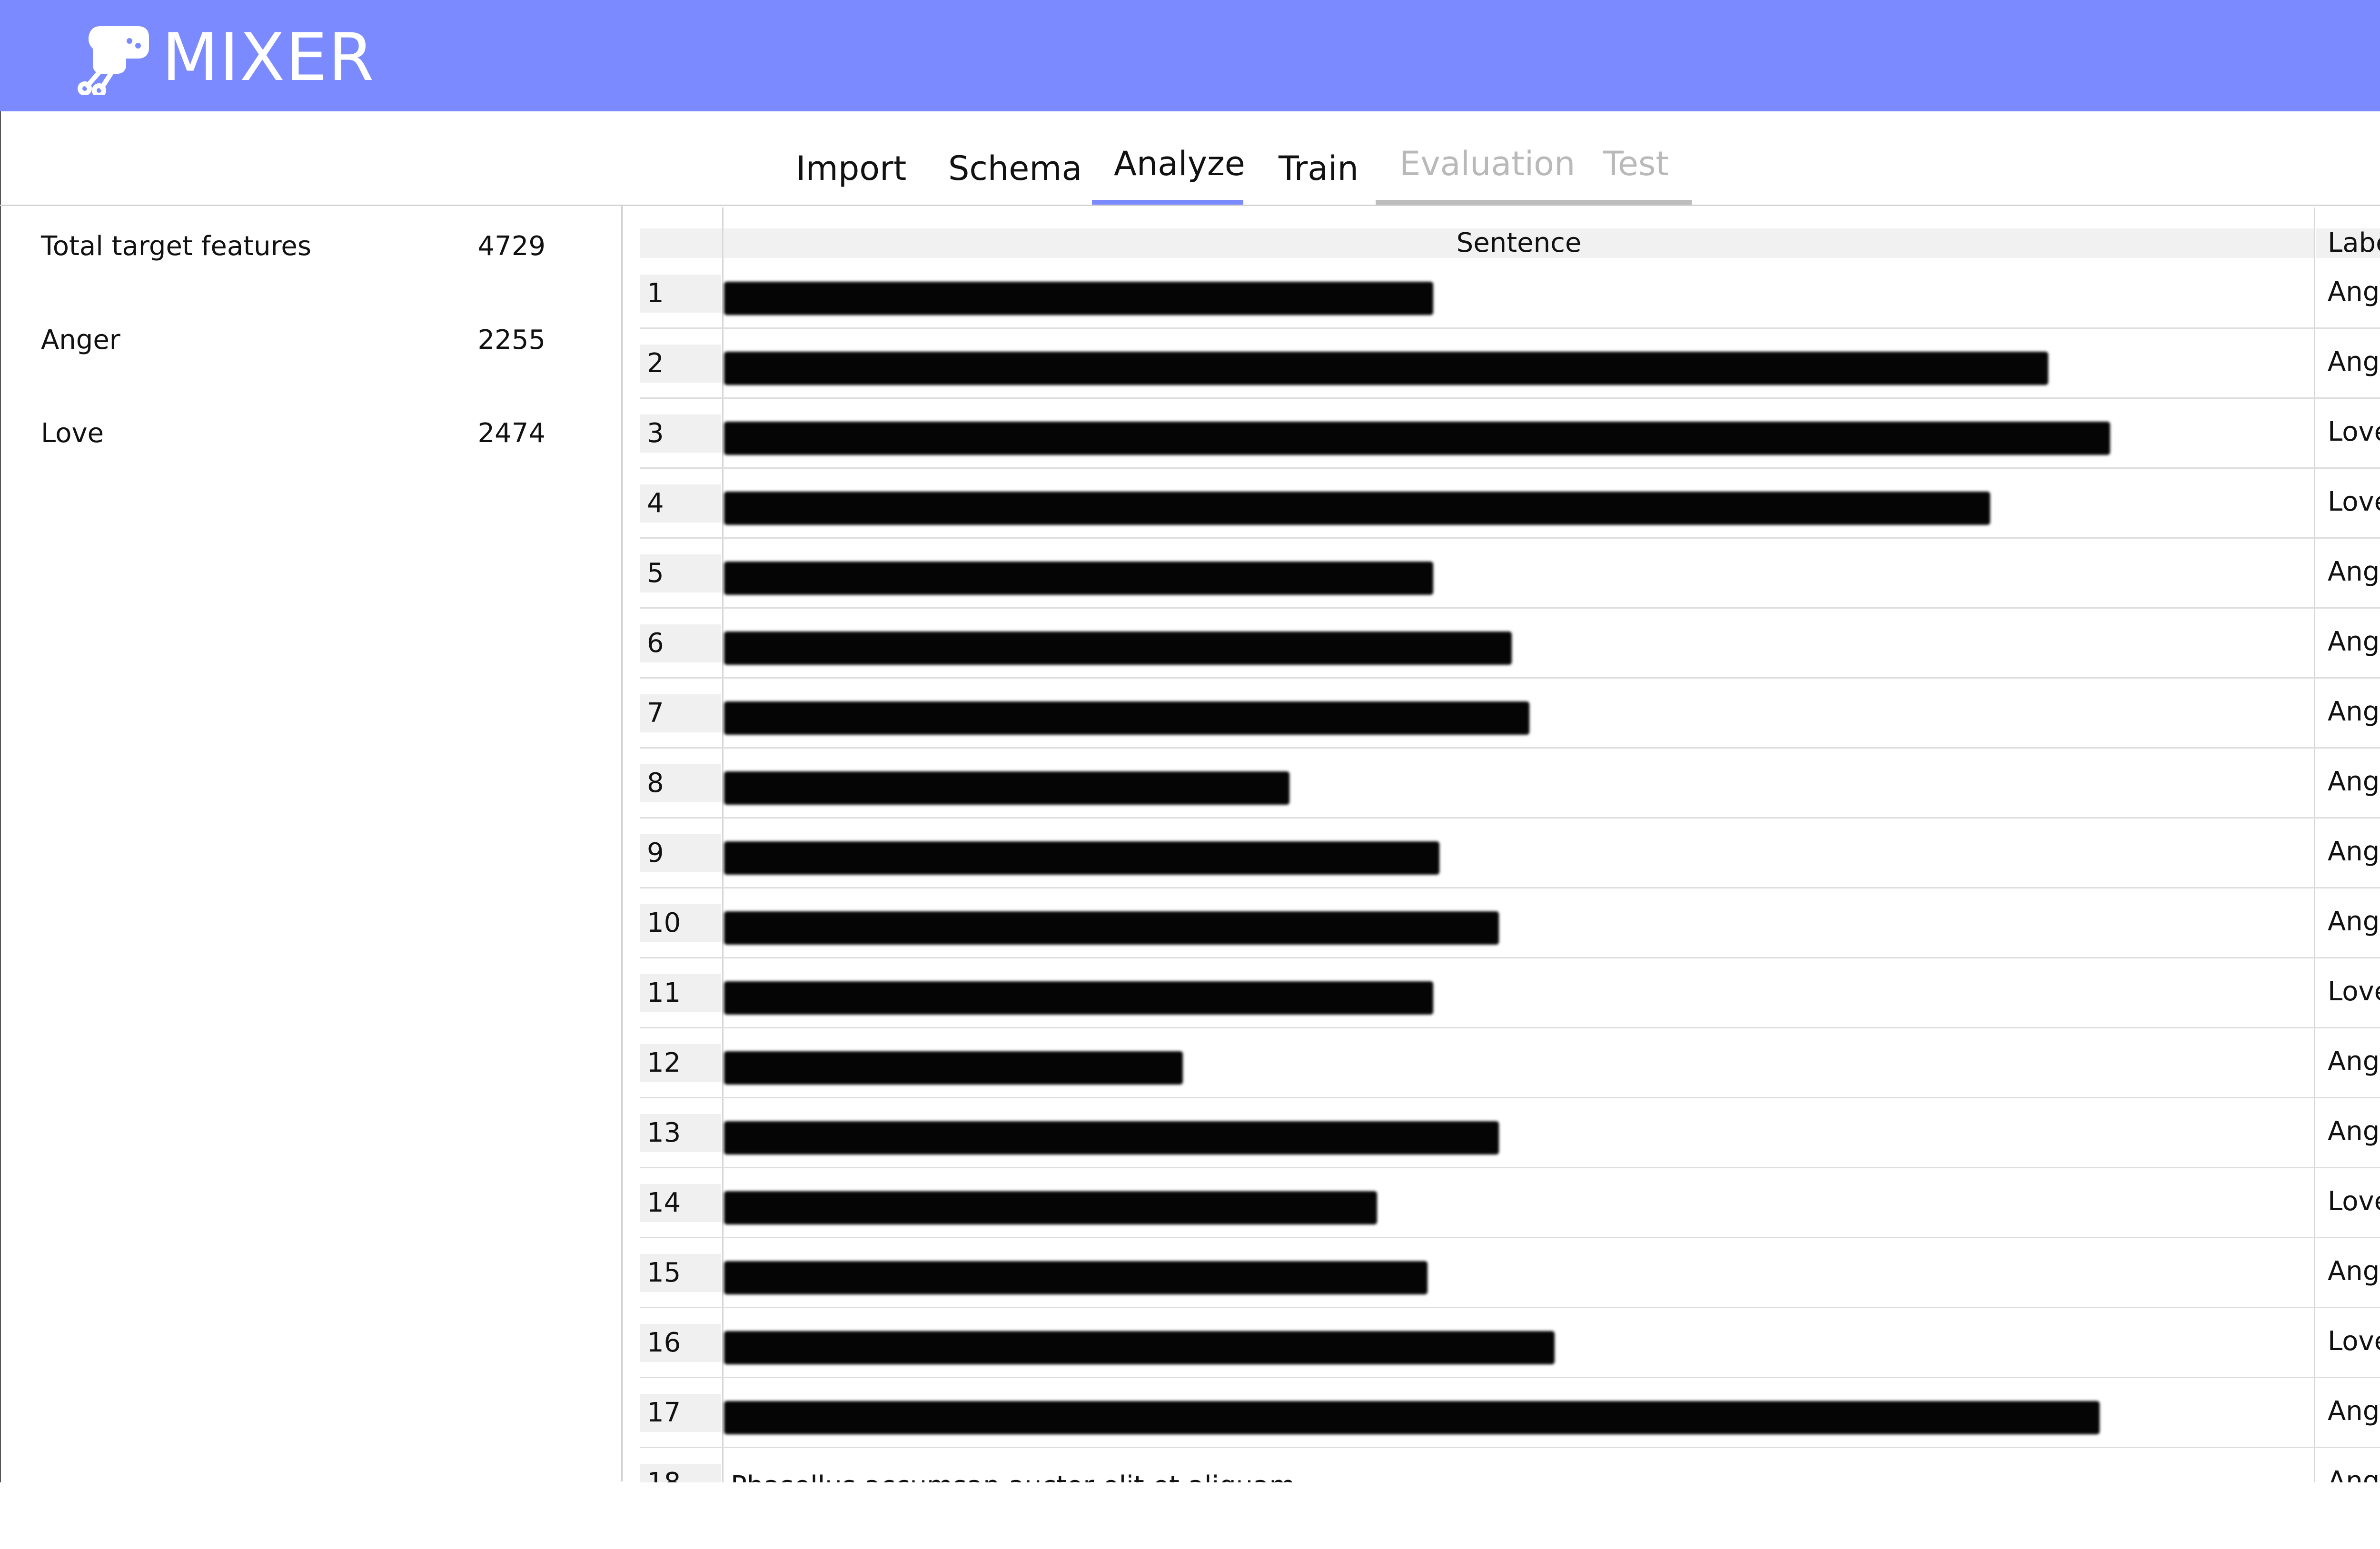 The width and height of the screenshot is (2380, 1549). Describe the element at coordinates (680, 923) in the screenshot. I see `row-number: 10` at that location.